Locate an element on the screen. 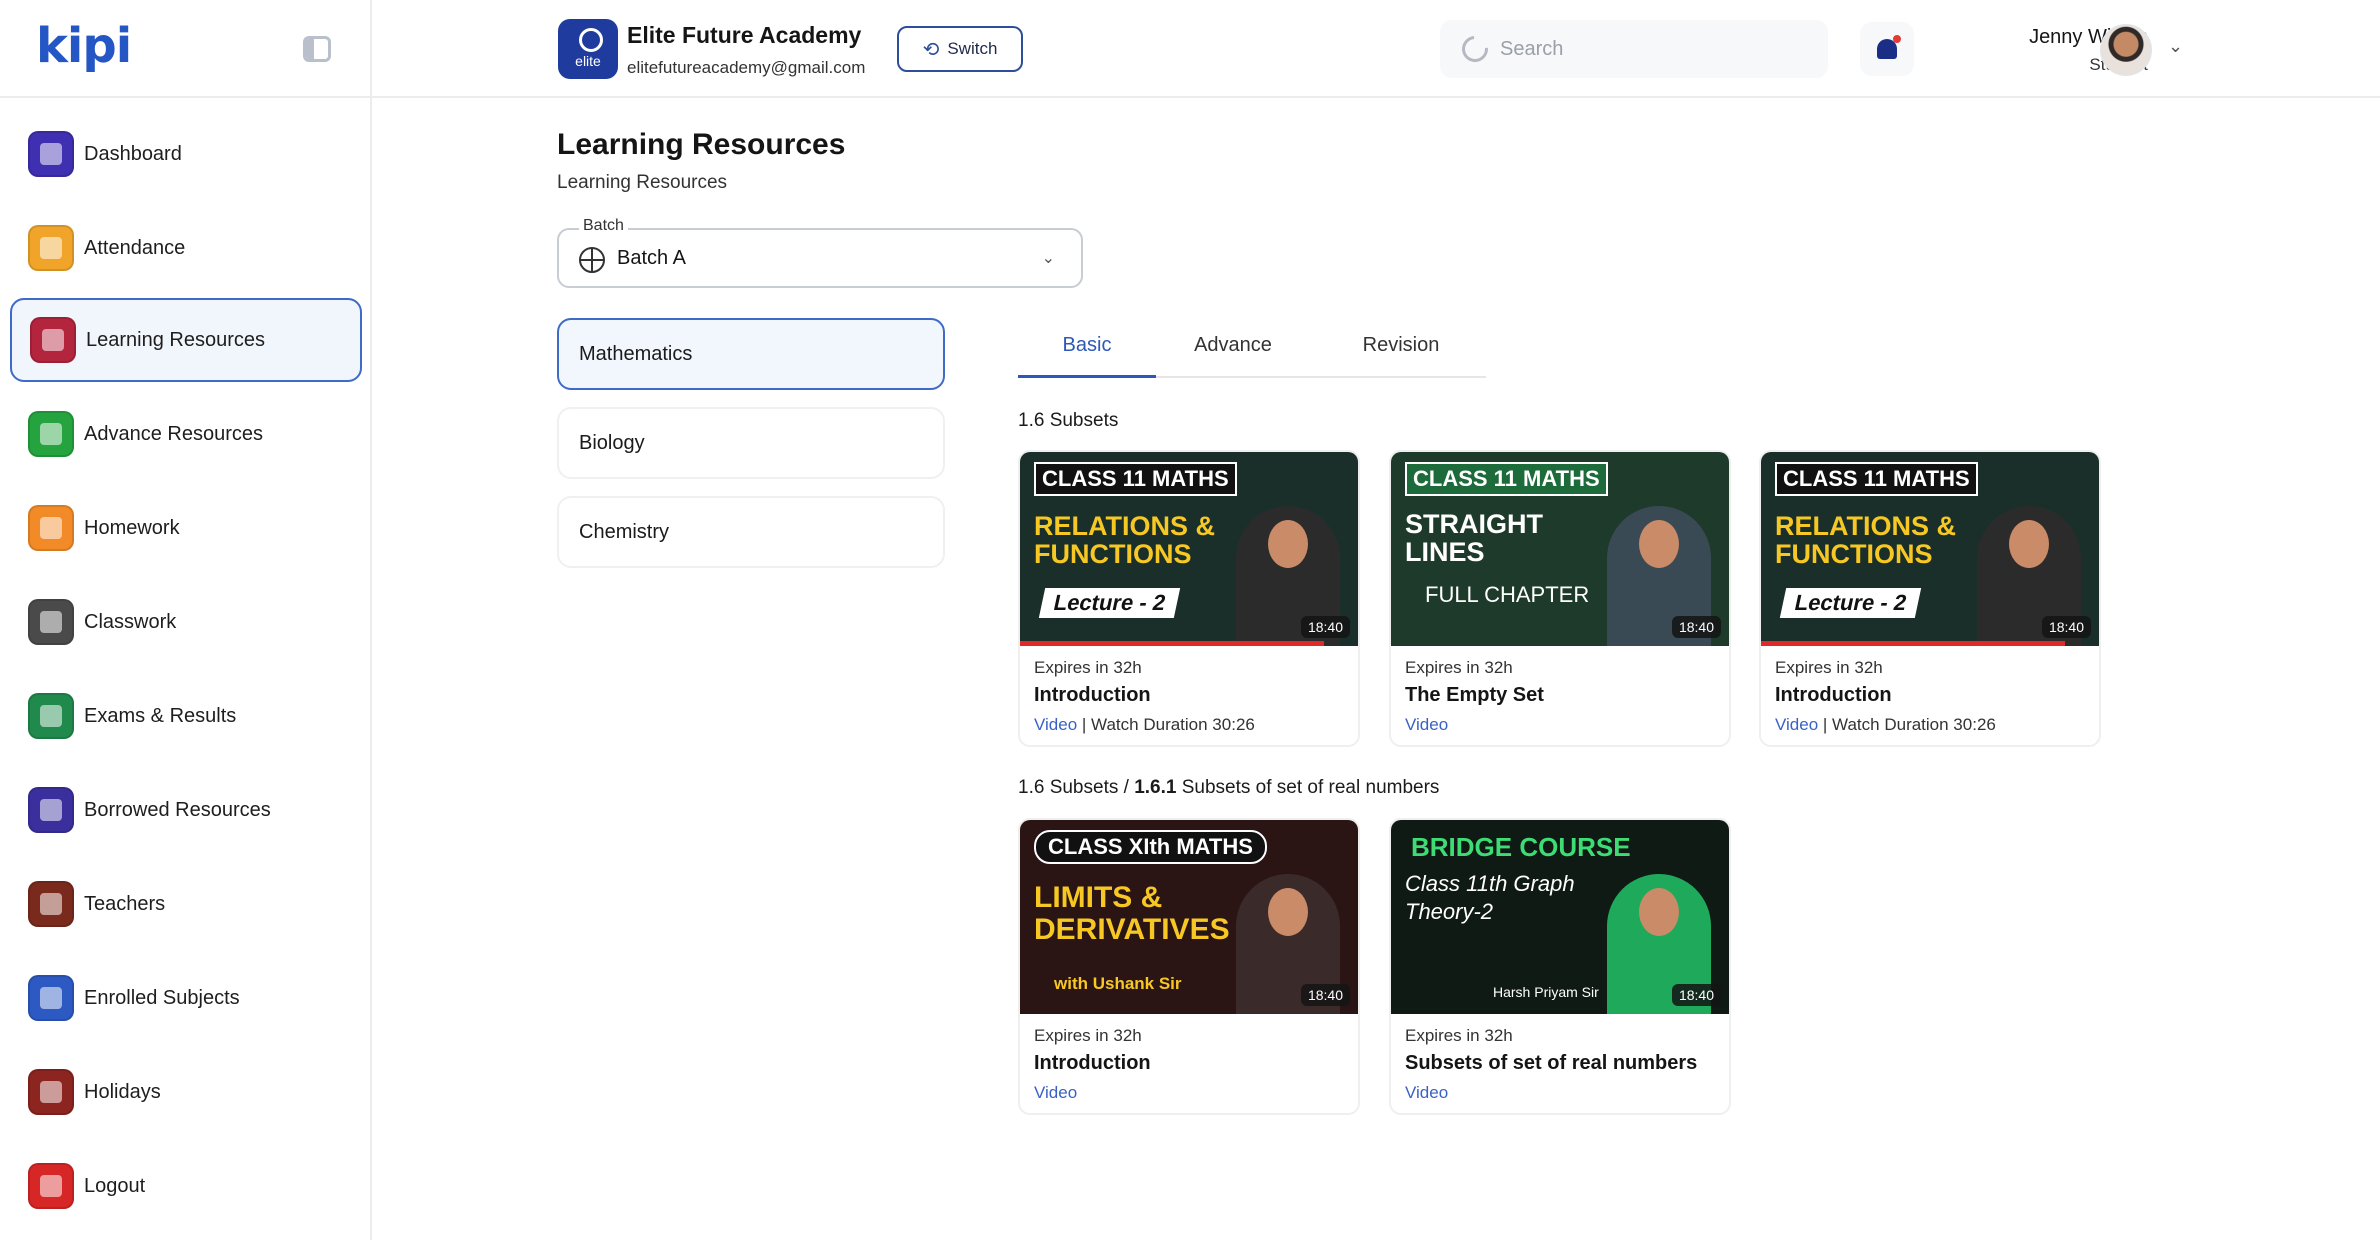 The width and height of the screenshot is (2380, 1240). logout-icon is located at coordinates (51, 1186).